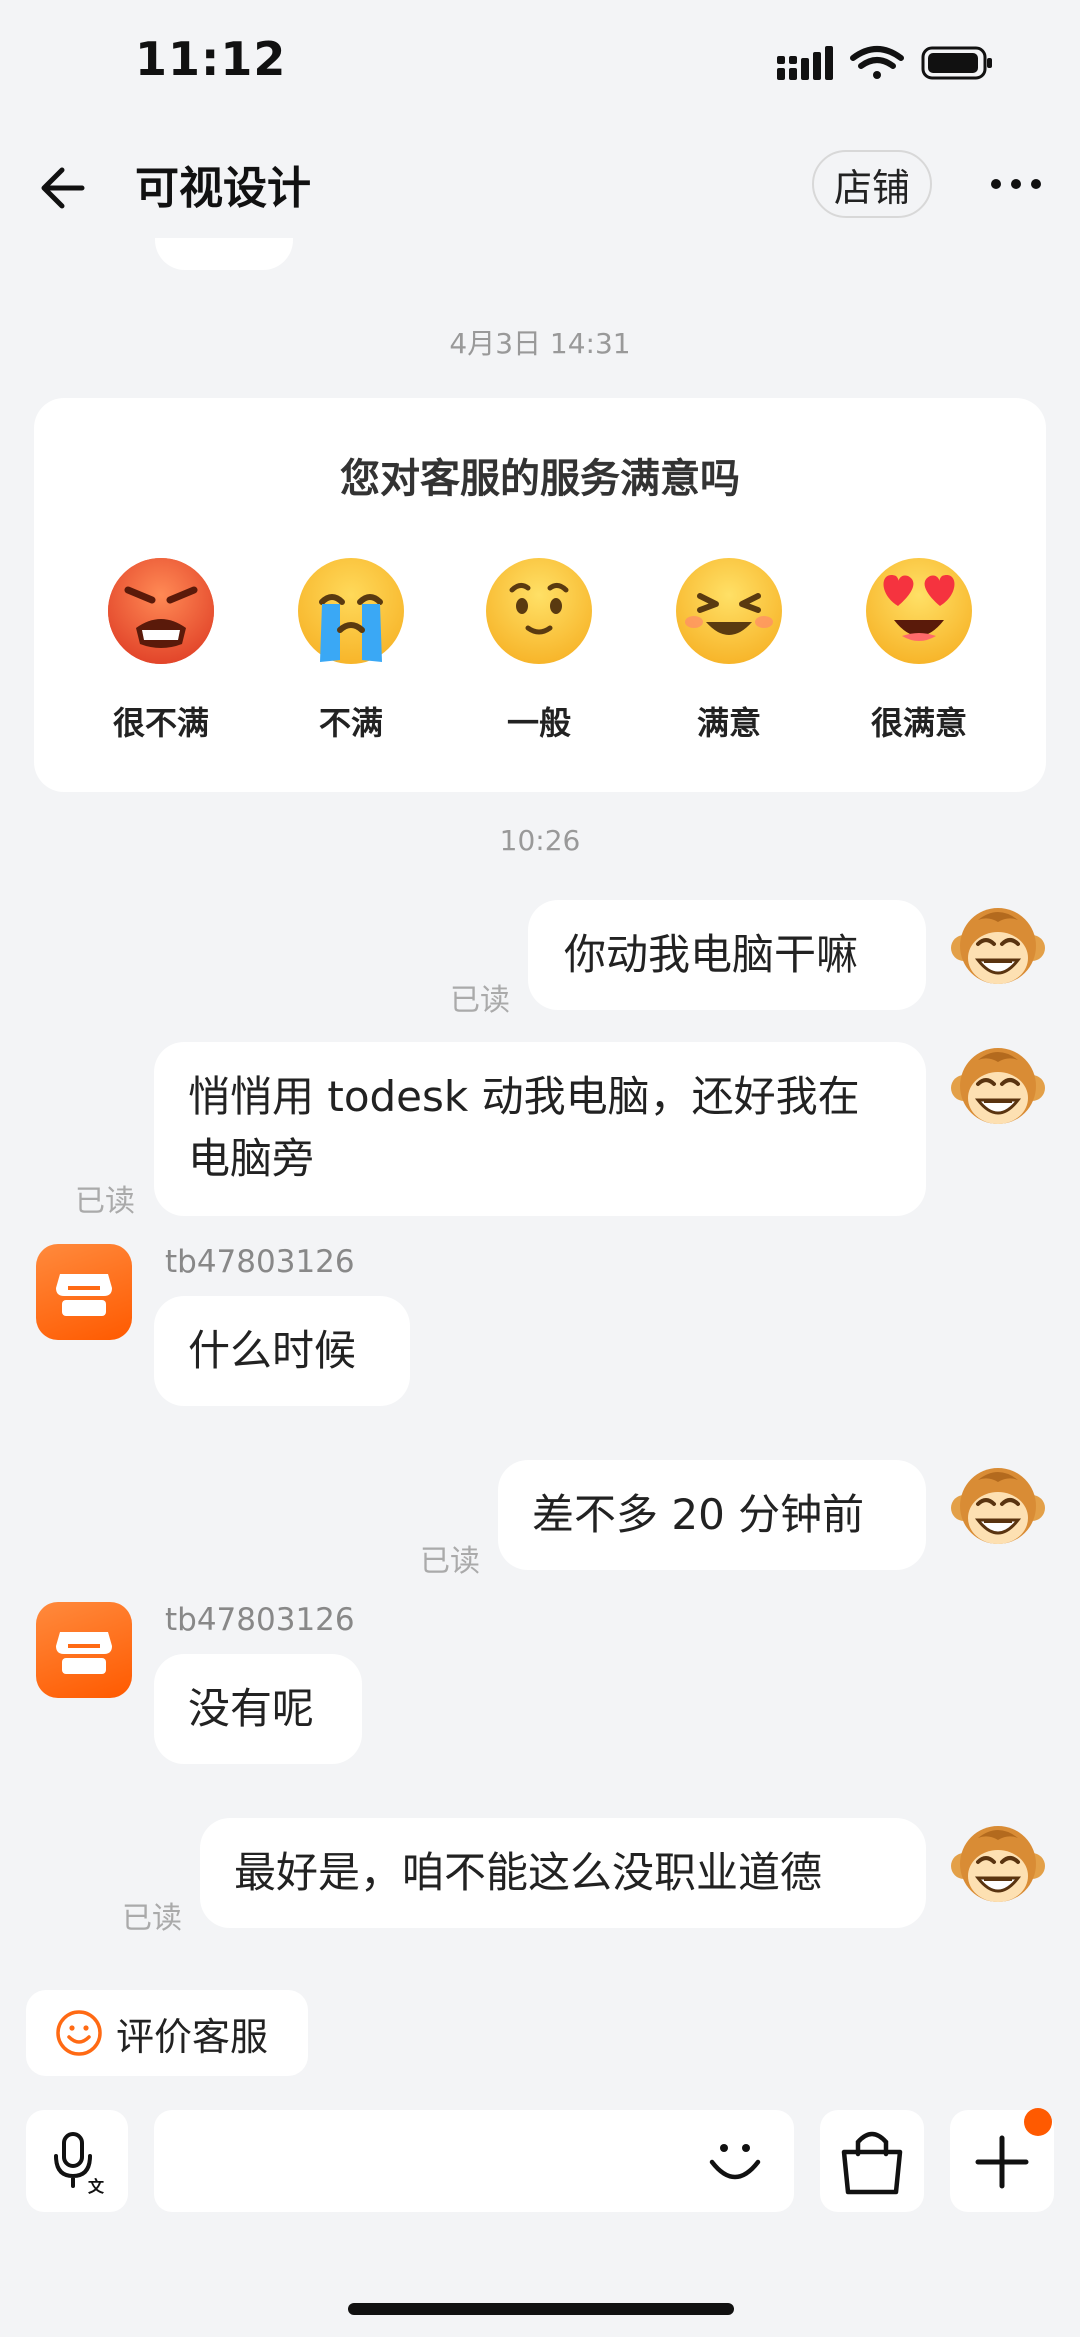  What do you see at coordinates (541, 2309) in the screenshot?
I see `home-indicator` at bounding box center [541, 2309].